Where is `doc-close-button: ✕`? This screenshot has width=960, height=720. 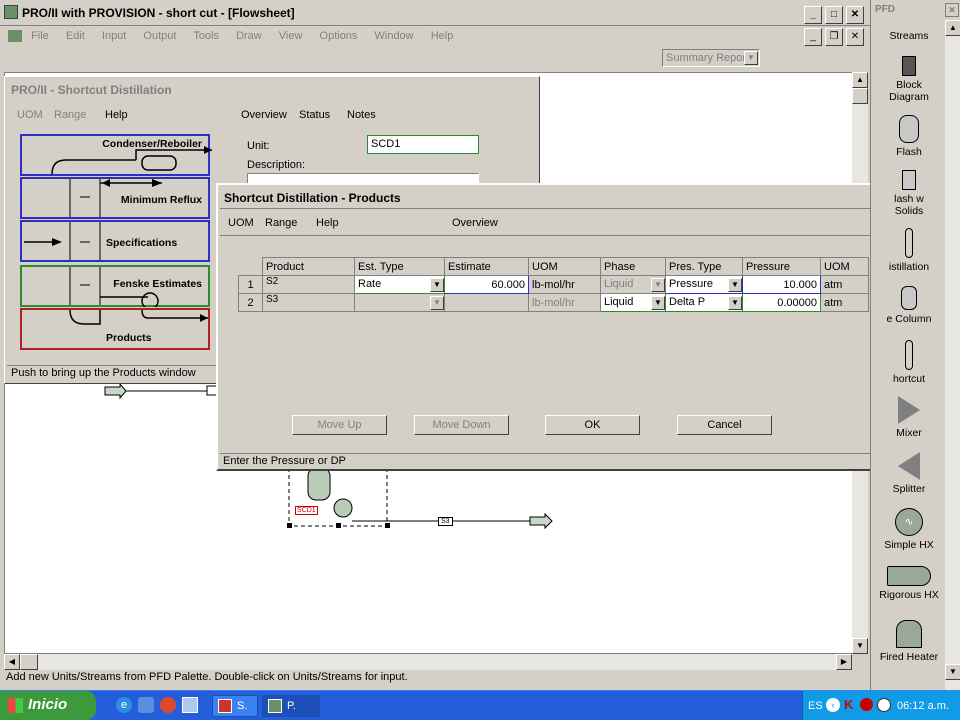
doc-close-button: ✕ is located at coordinates (855, 37).